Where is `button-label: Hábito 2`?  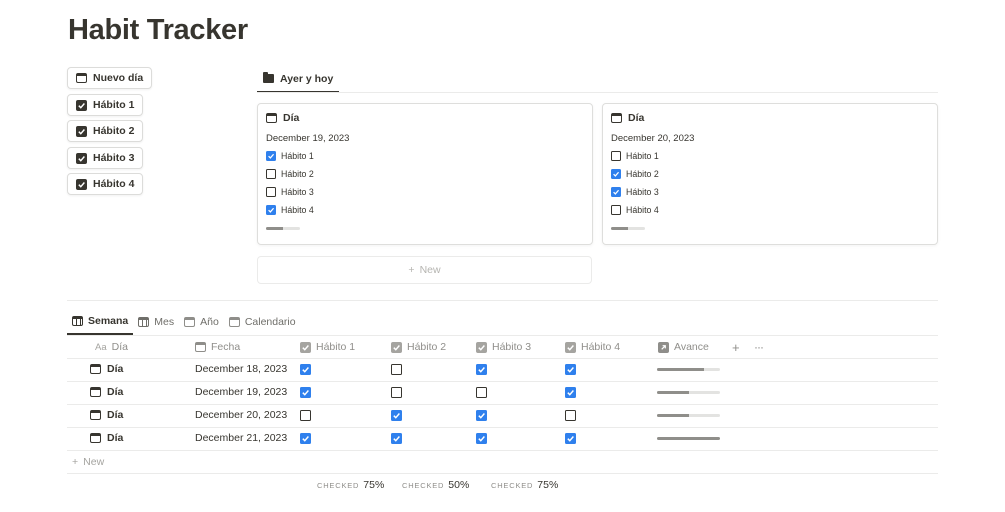 button-label: Hábito 2 is located at coordinates (114, 131).